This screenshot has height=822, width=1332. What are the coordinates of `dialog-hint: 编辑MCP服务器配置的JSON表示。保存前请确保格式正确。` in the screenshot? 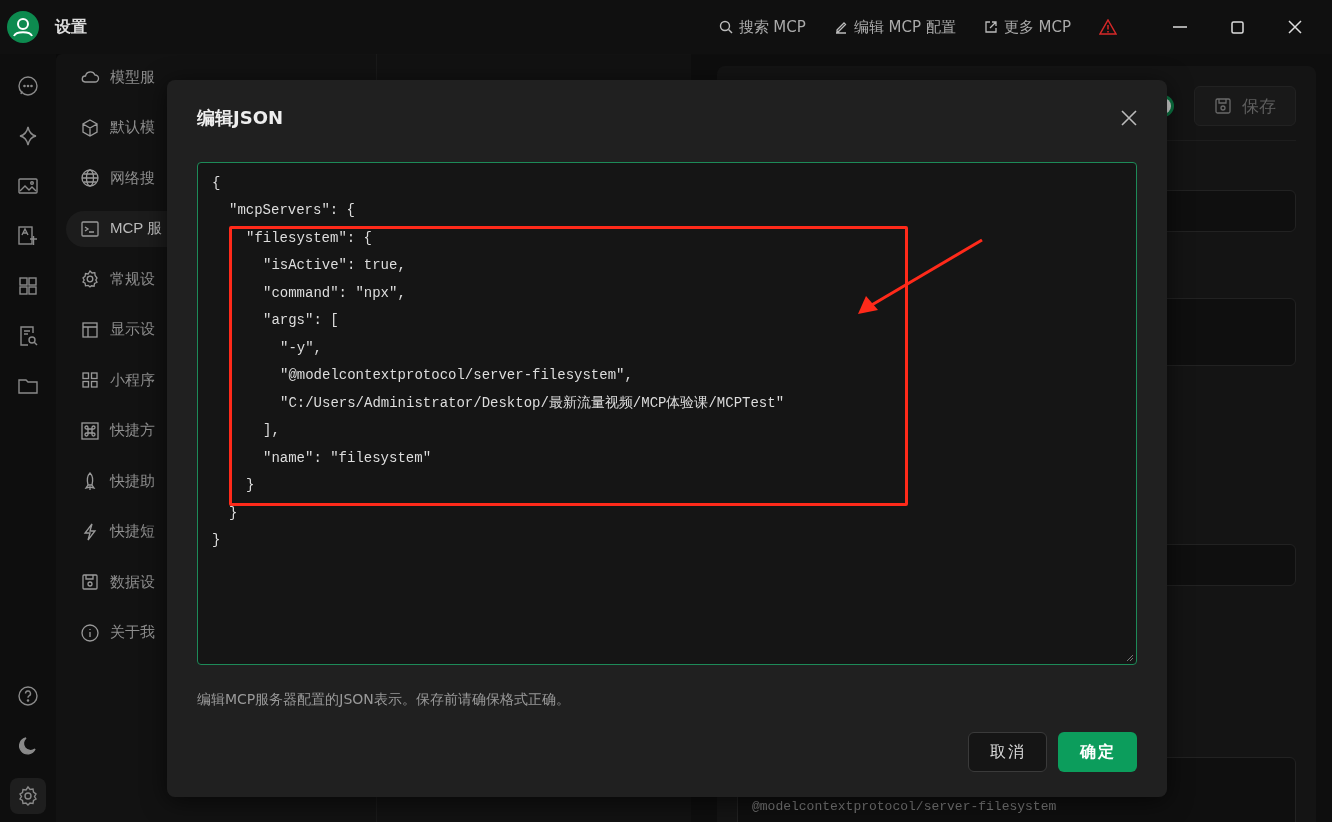 It's located at (384, 700).